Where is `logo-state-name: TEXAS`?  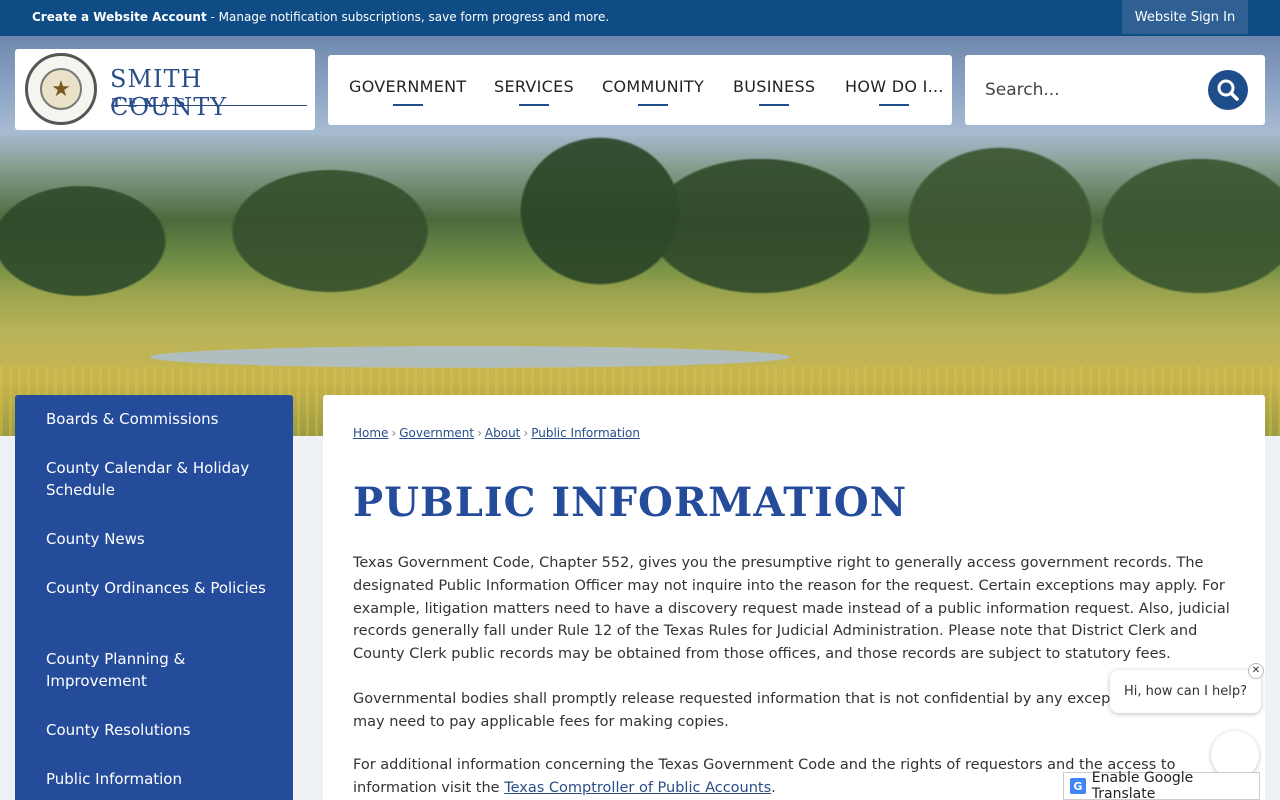 logo-state-name: TEXAS is located at coordinates (152, 103).